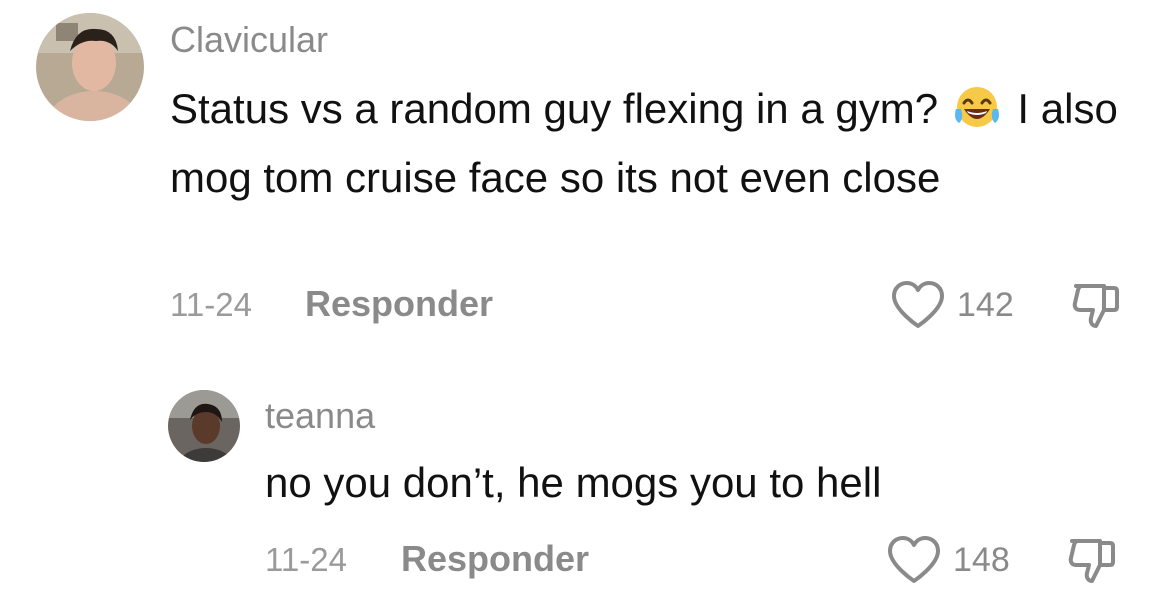 The width and height of the screenshot is (1170, 611). I want to click on comment-text: no you don’t, he mogs you to hell, so click(573, 482).